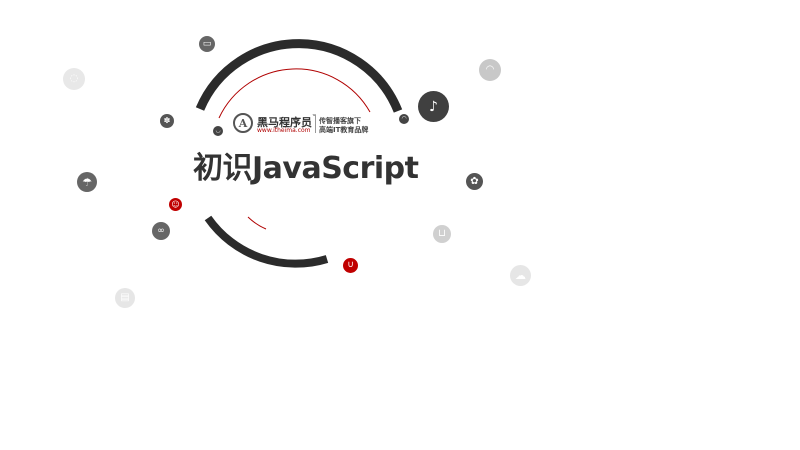 The image size is (800, 450). Describe the element at coordinates (207, 44) in the screenshot. I see `tv-icon: ▭` at that location.